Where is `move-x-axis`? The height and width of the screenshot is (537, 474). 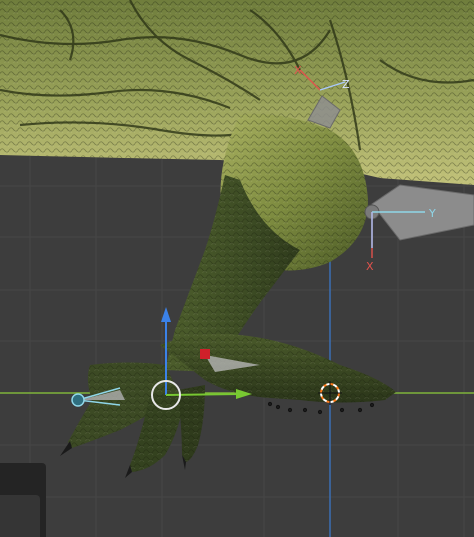
move-x-axis is located at coordinates (203, 394).